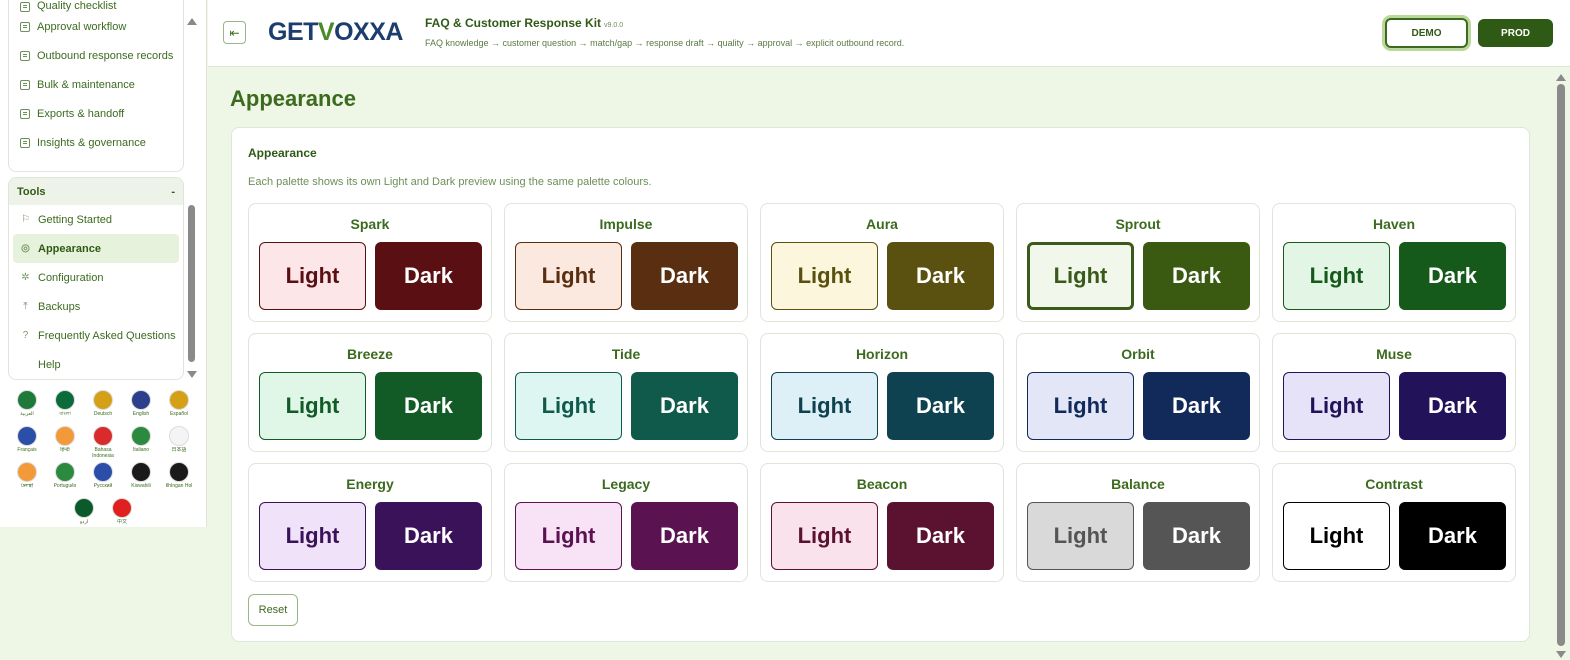  I want to click on sidebar-item-label: Bulk & maintenance, so click(86, 84).